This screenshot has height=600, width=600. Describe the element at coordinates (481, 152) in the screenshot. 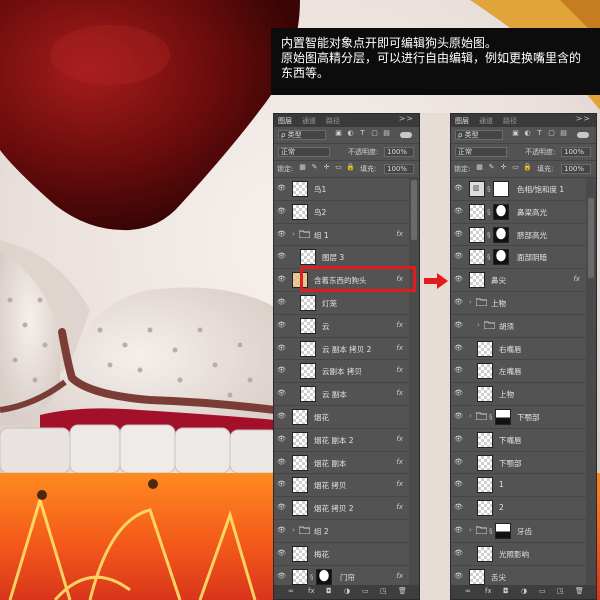

I see `blend-mode-select: 正常` at that location.